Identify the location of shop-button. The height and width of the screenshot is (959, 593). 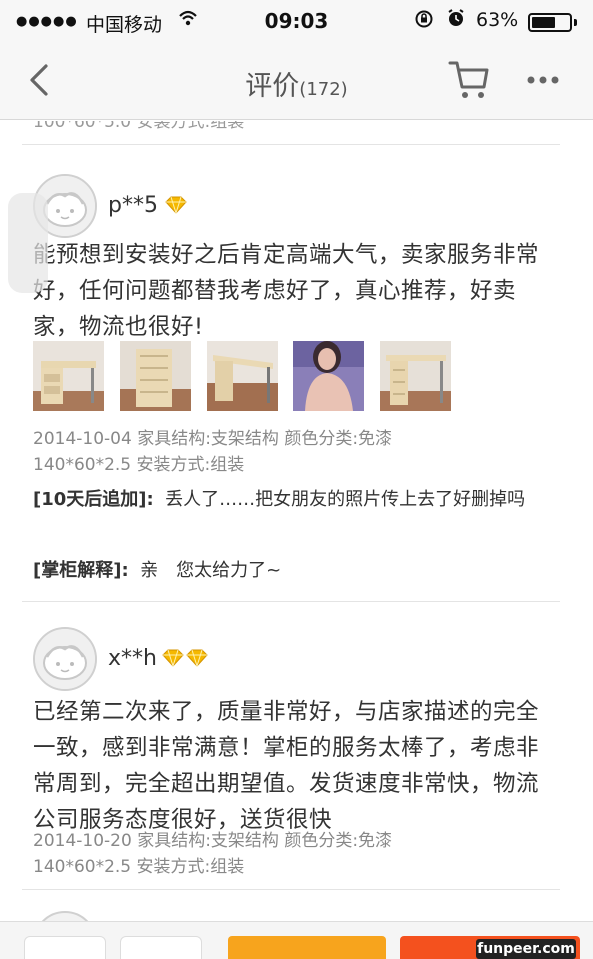
(161, 947).